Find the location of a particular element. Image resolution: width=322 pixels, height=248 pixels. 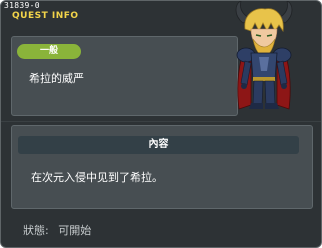

status-row: 狀態: 可開始 is located at coordinates (60, 230).